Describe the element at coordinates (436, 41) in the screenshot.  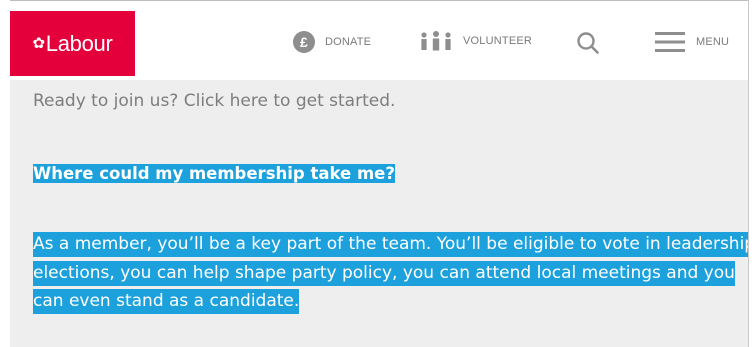
I see `people-icon` at that location.